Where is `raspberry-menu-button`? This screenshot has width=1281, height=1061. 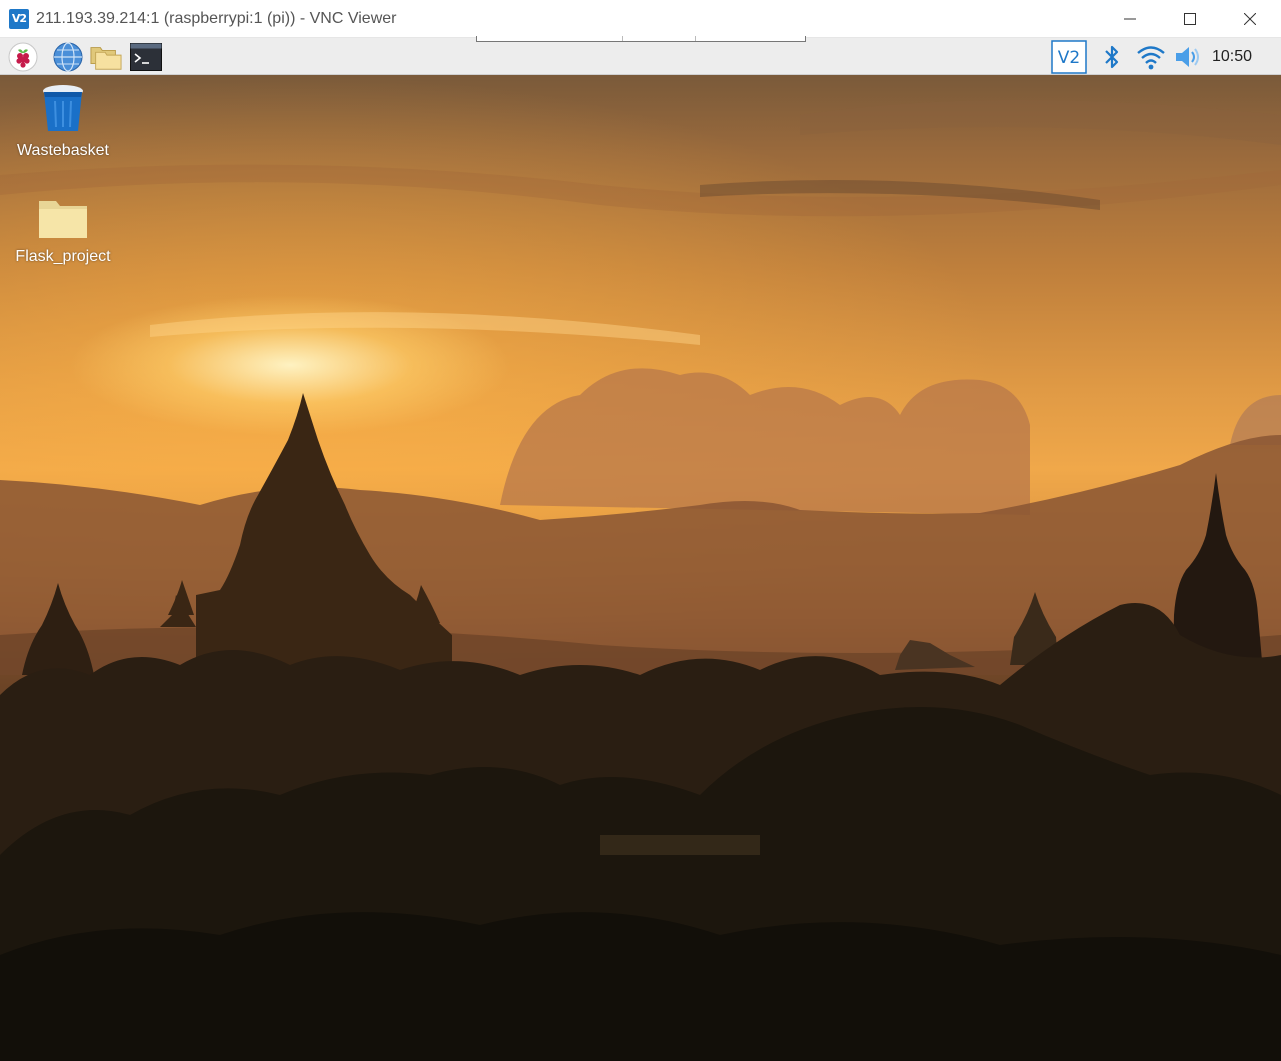
raspberry-menu-button is located at coordinates (23, 57).